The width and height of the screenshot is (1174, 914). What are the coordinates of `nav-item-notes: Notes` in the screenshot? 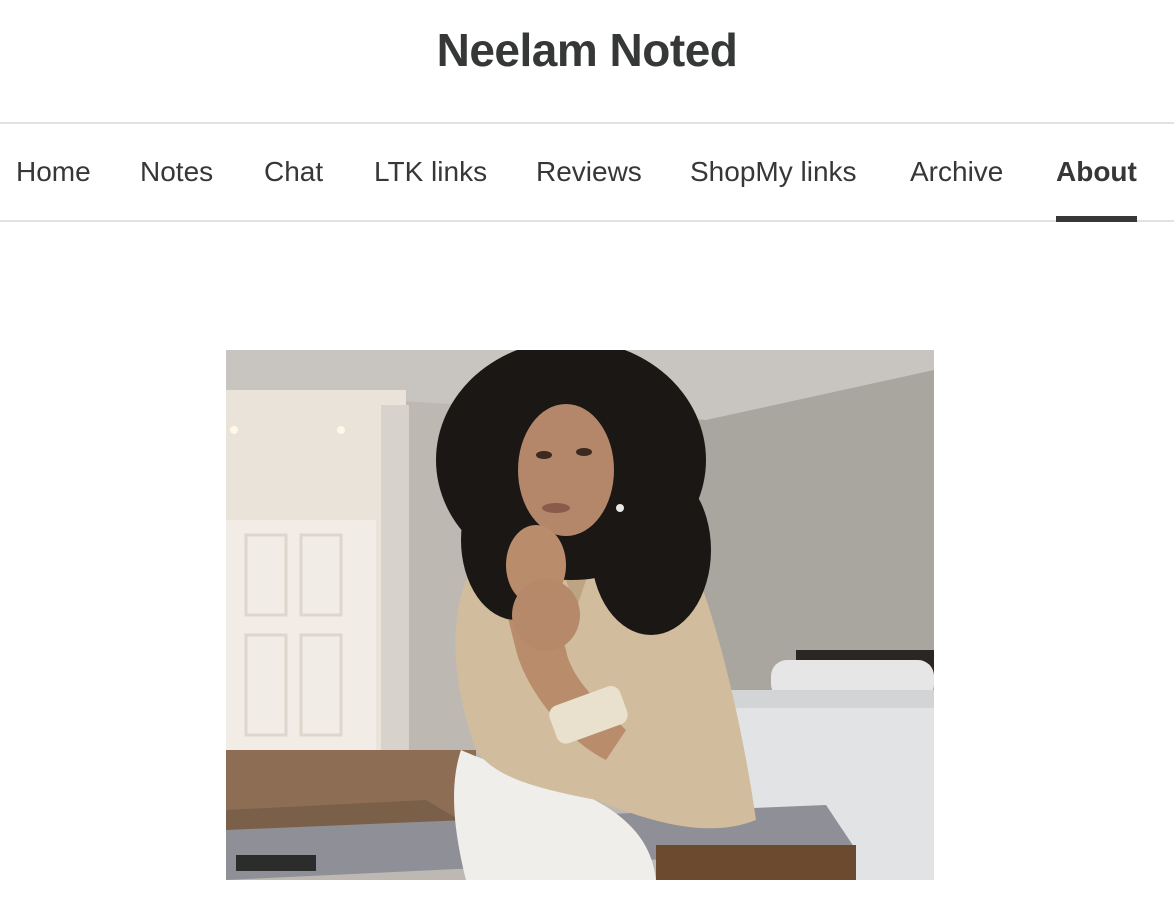 It's located at (176, 172).